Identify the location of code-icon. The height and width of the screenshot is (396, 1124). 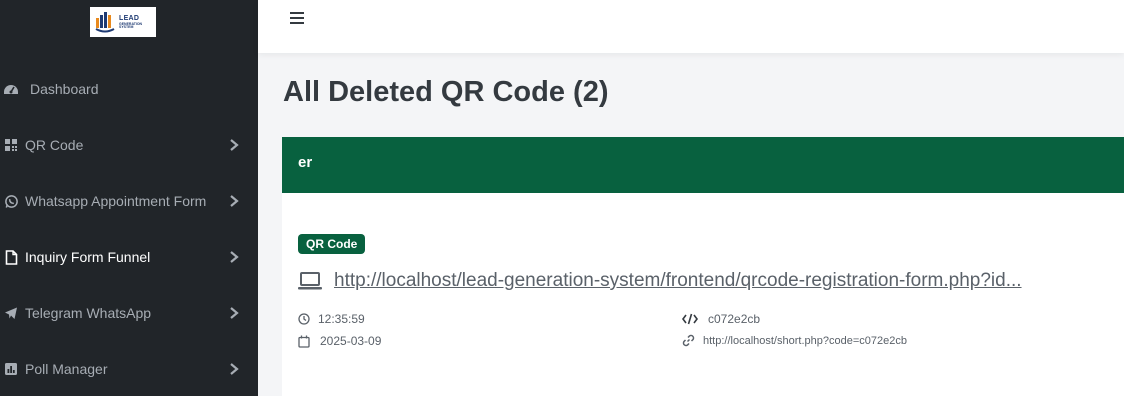
(690, 319).